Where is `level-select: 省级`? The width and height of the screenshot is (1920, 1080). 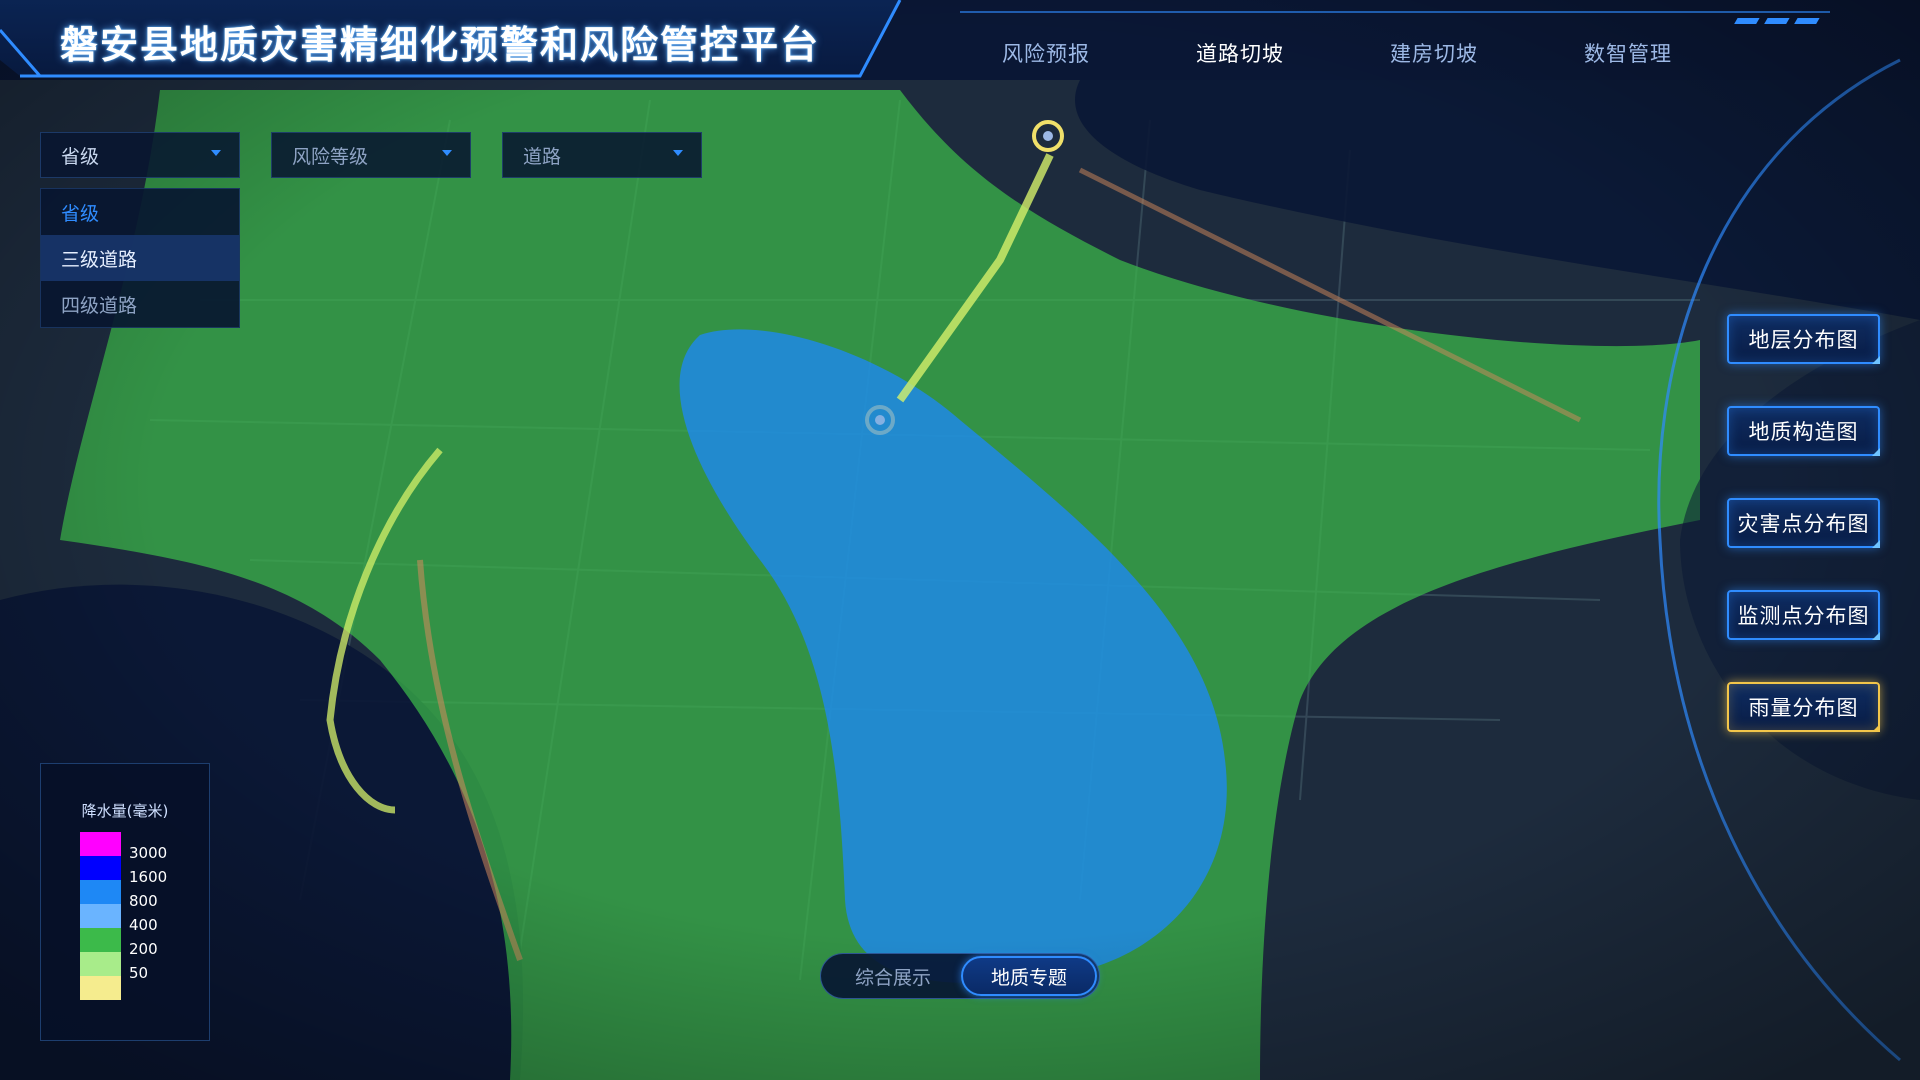 level-select: 省级 is located at coordinates (140, 155).